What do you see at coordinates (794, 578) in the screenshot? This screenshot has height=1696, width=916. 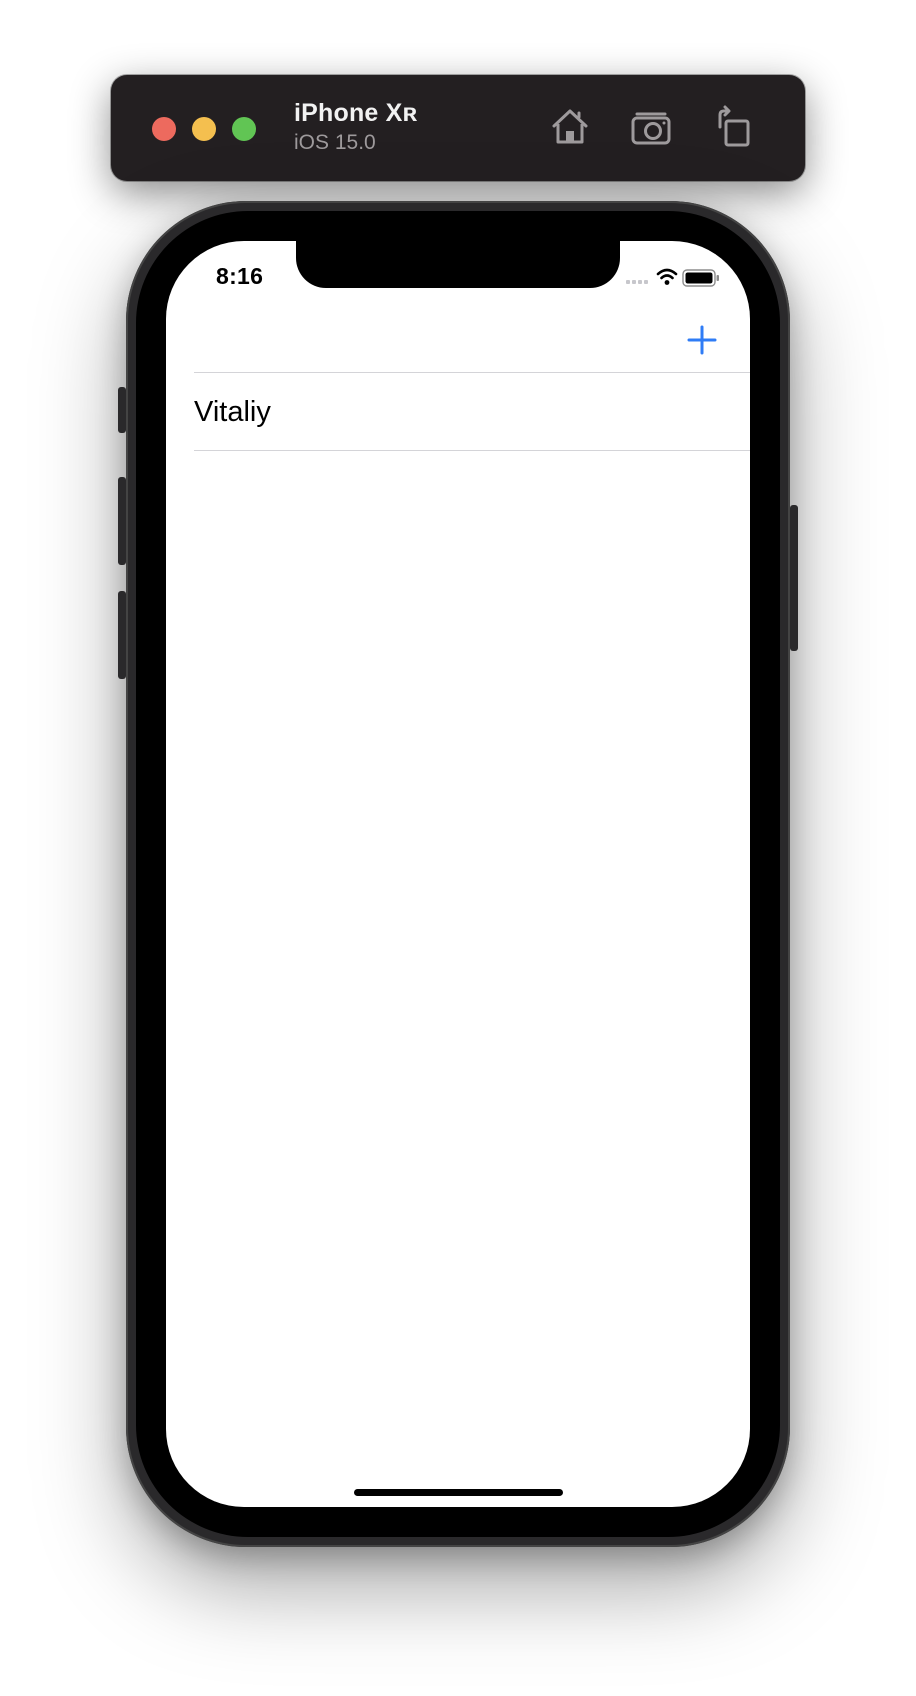 I see `side-button` at bounding box center [794, 578].